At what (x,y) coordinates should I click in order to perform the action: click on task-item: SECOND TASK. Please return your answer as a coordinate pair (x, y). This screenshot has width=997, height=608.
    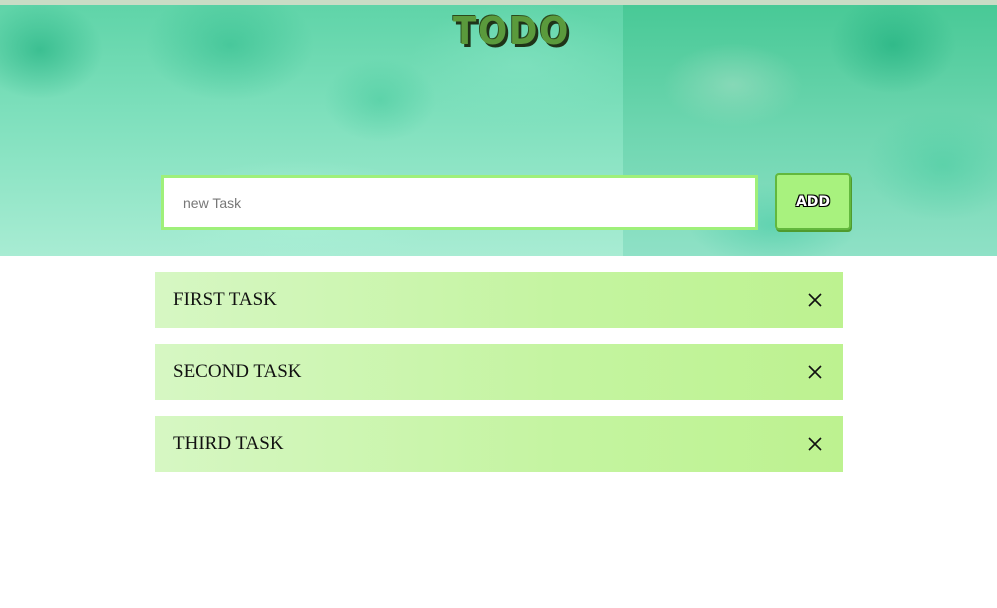
    Looking at the image, I should click on (499, 372).